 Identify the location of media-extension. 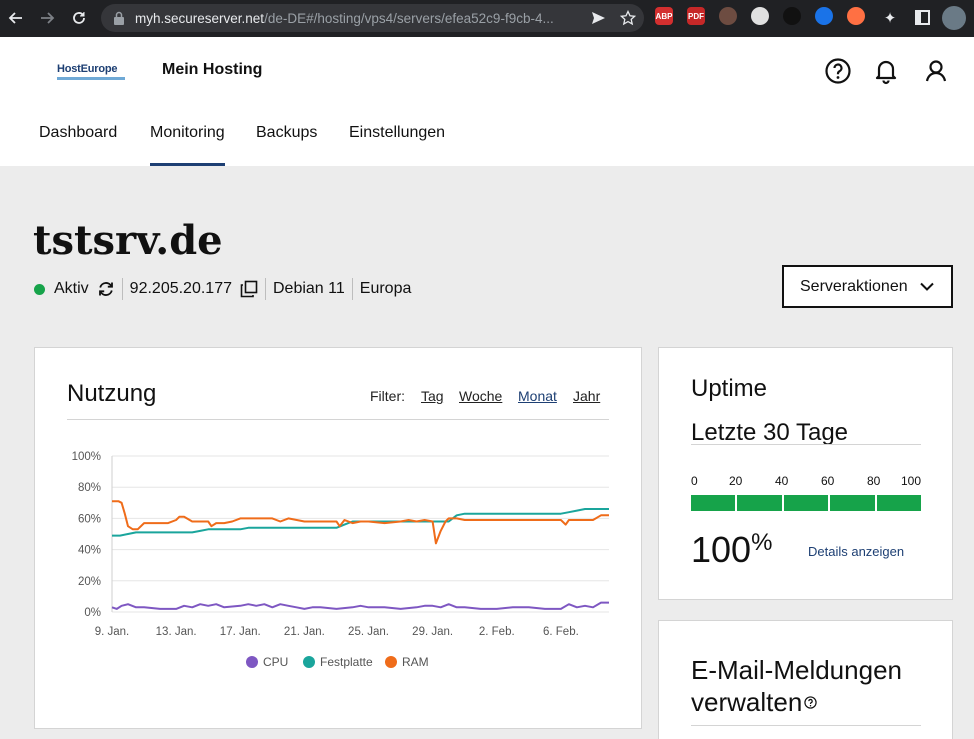
(760, 16).